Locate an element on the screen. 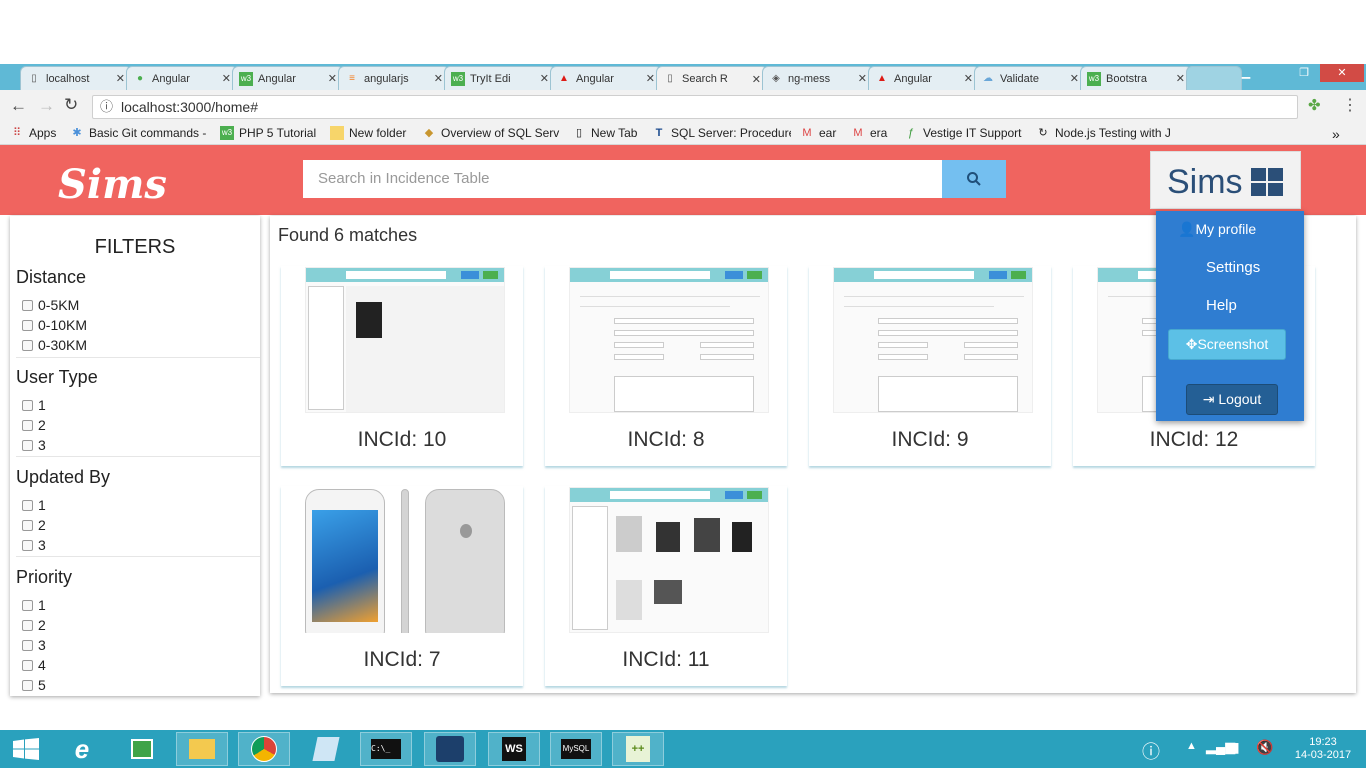 The image size is (1366, 768). help-item: Help is located at coordinates (1221, 305).